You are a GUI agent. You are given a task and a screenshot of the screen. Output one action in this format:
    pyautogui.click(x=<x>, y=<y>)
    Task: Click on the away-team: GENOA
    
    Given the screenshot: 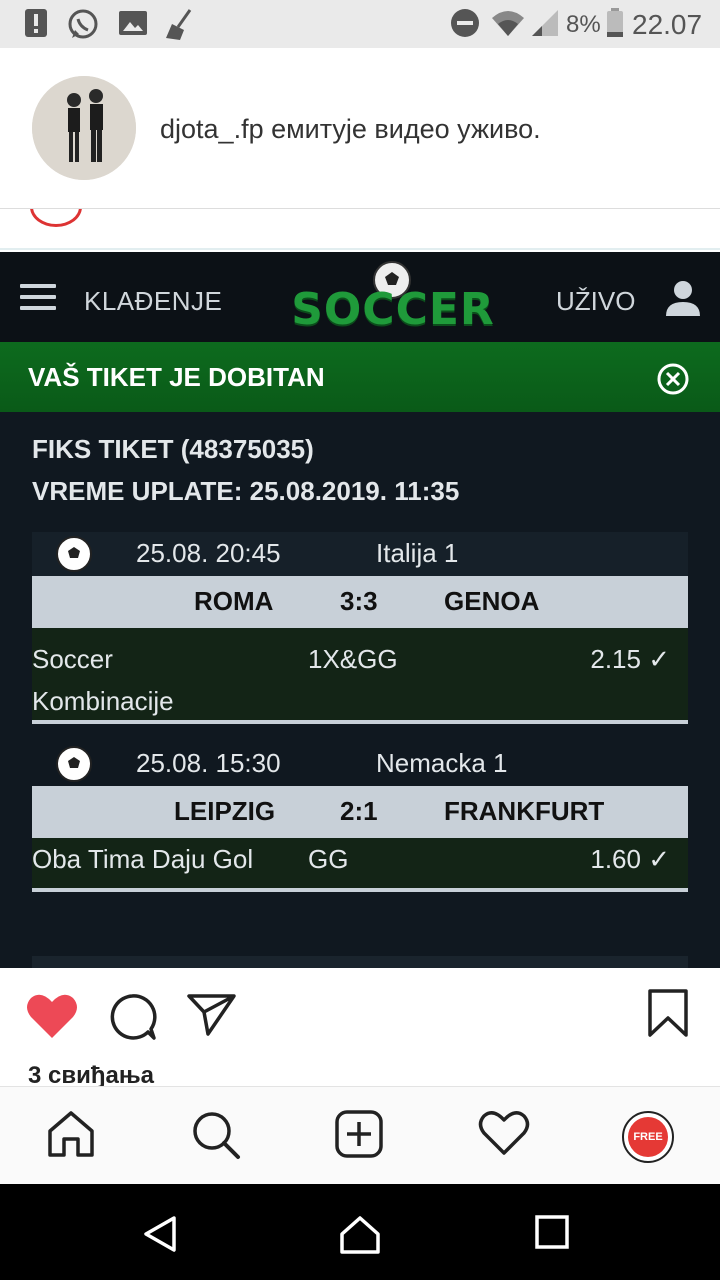 What is the action you would take?
    pyautogui.click(x=492, y=601)
    